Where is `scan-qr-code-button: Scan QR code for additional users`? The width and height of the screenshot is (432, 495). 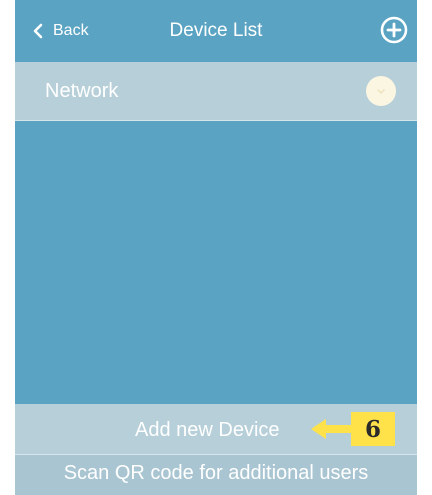 scan-qr-code-button: Scan QR code for additional users is located at coordinates (216, 475).